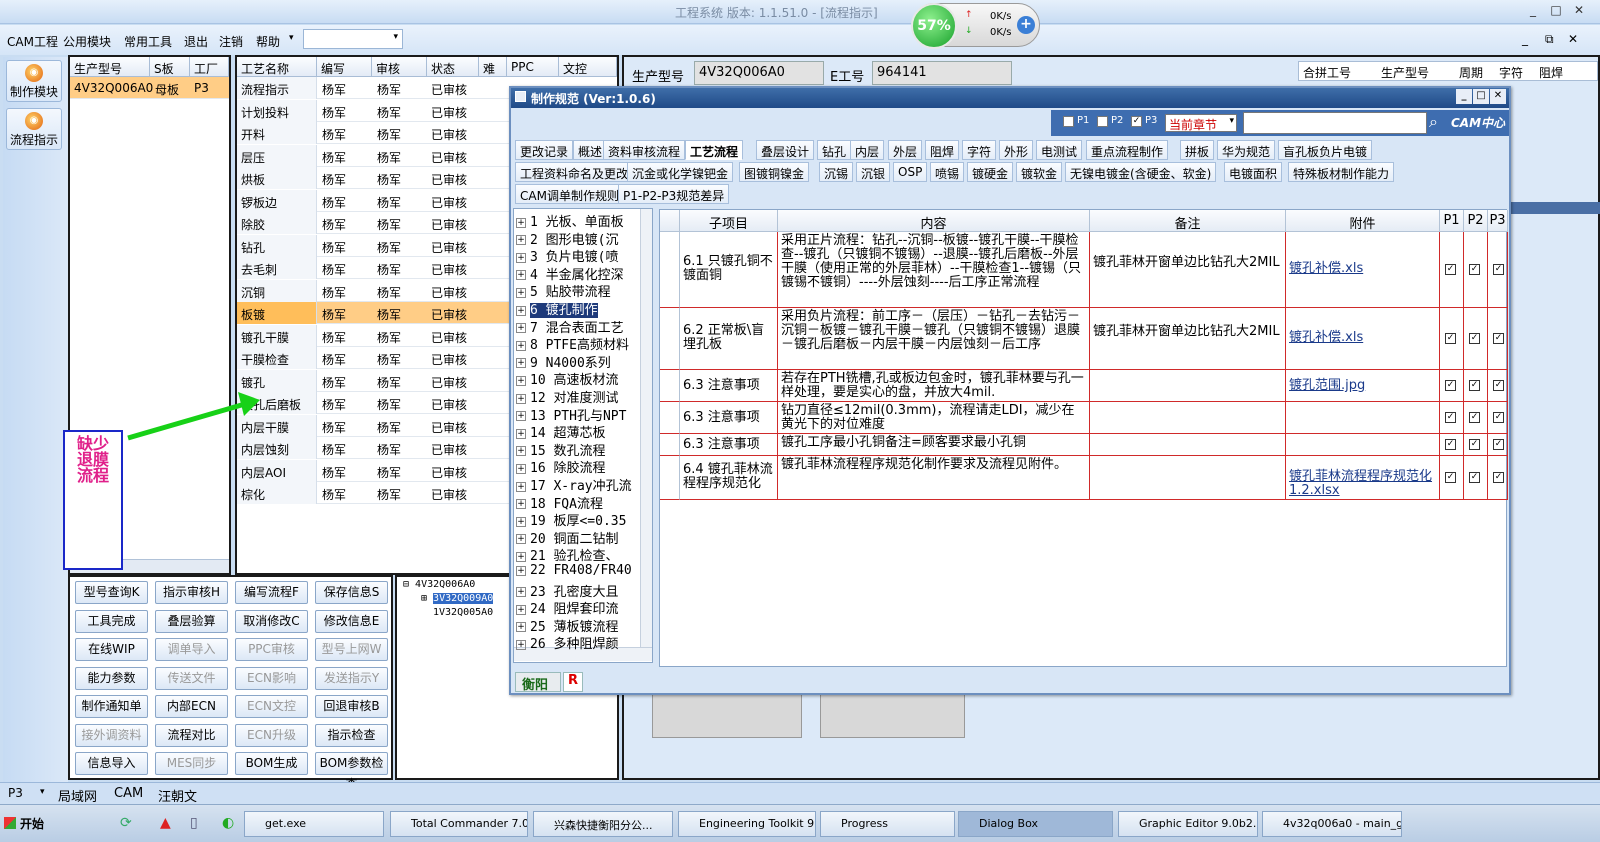 The image size is (1600, 842). I want to click on tree-node-selected: ⊞ 3V32Q009A0, so click(457, 598).